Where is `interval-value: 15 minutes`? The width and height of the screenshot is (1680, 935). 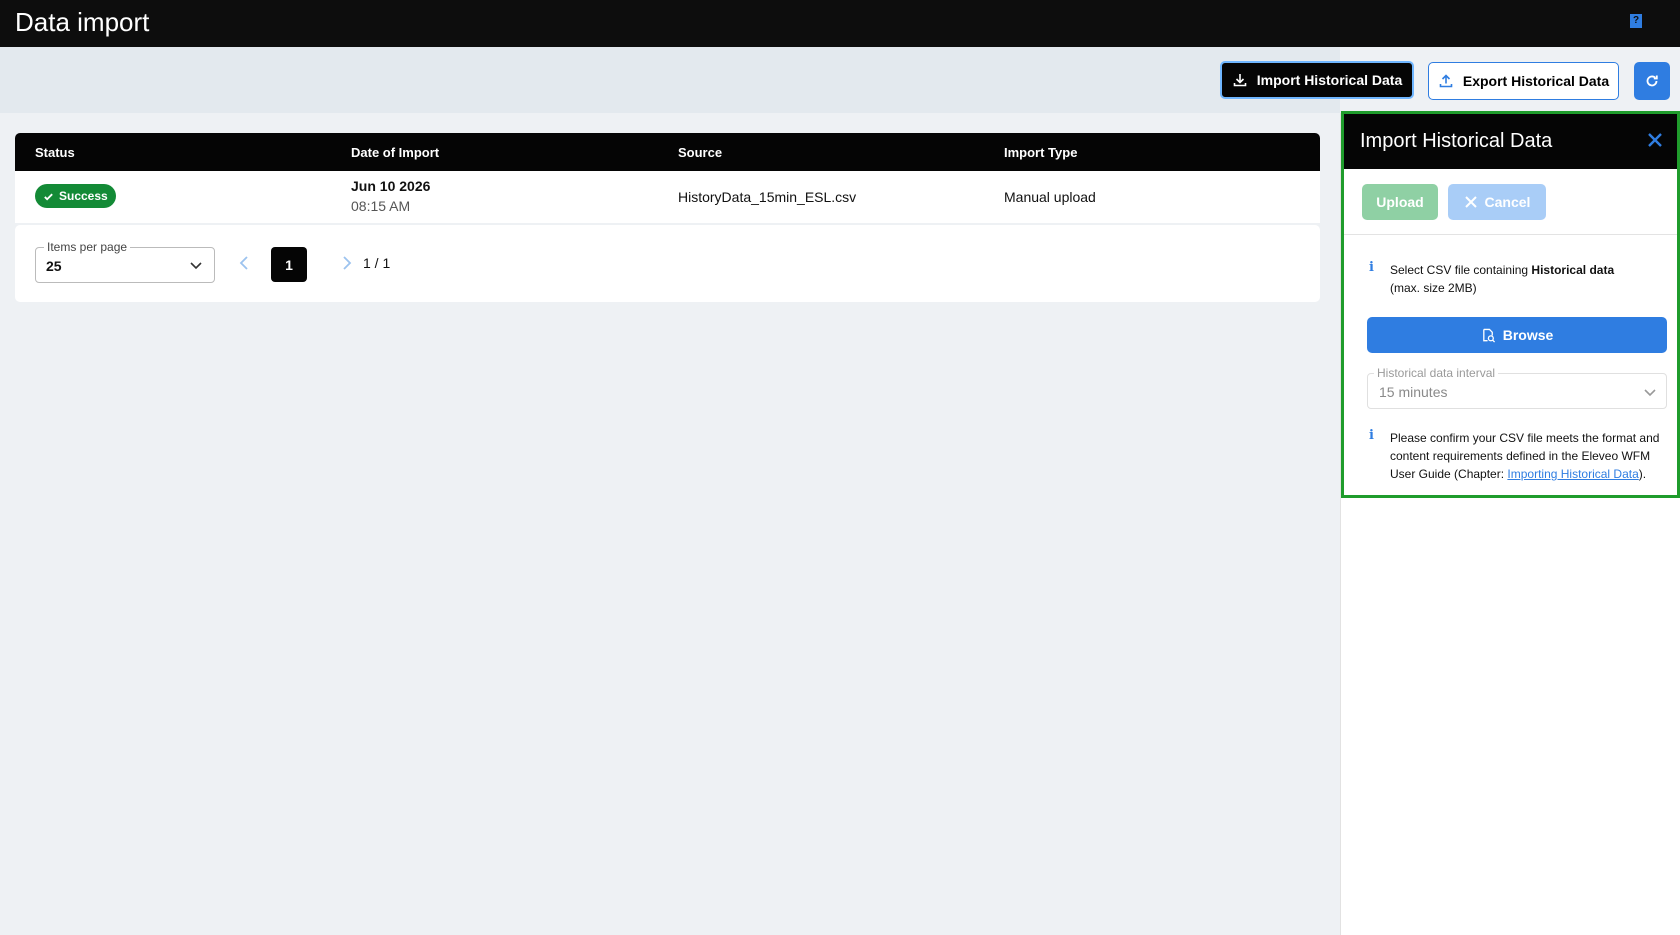 interval-value: 15 minutes is located at coordinates (1413, 392).